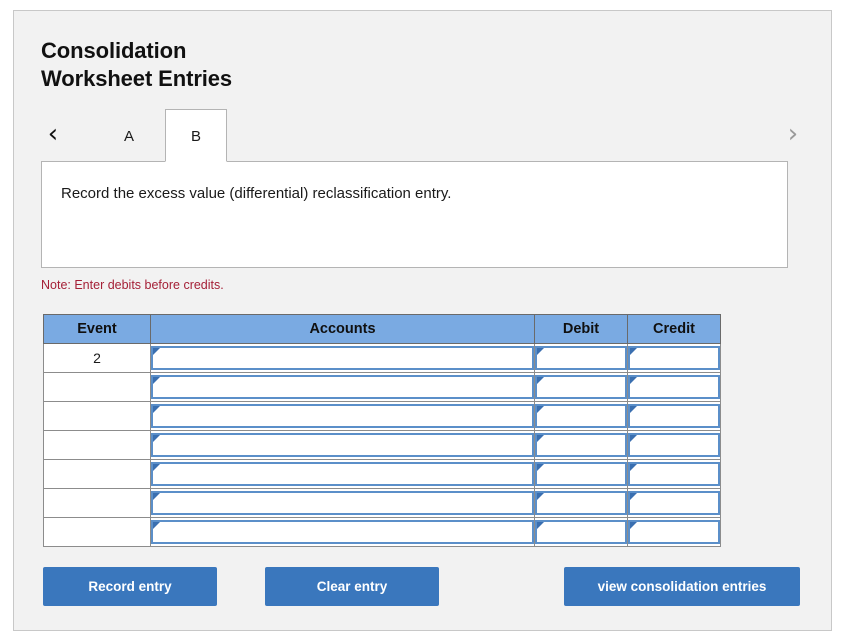  I want to click on chevron-left-icon: ‹, so click(53, 134).